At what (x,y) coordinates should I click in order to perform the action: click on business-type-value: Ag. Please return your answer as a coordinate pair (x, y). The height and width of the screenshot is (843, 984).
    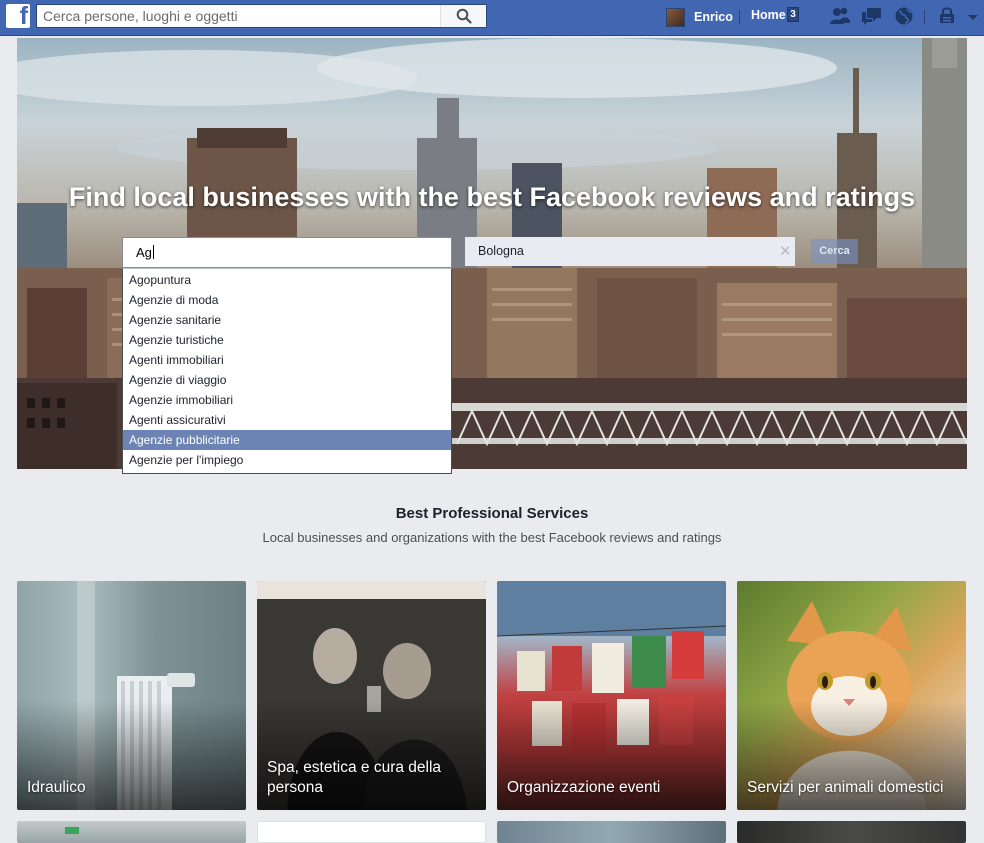
    Looking at the image, I should click on (144, 252).